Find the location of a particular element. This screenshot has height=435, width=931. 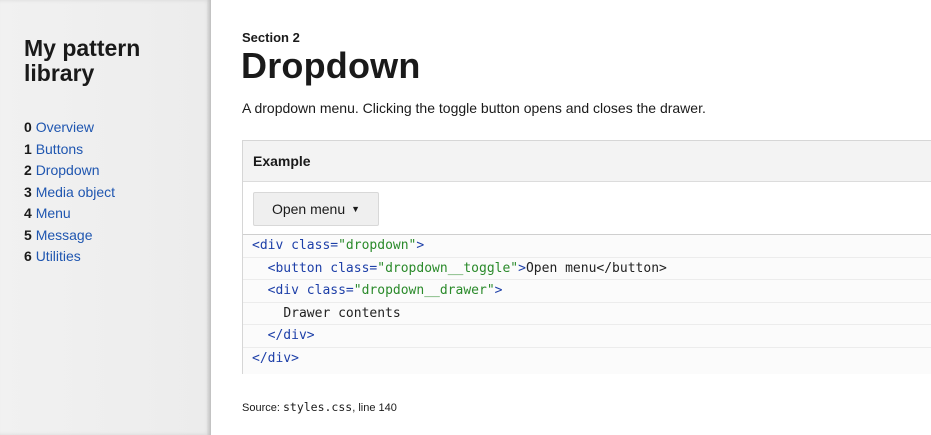

sidebar-item-link: Utilities is located at coordinates (58, 256).